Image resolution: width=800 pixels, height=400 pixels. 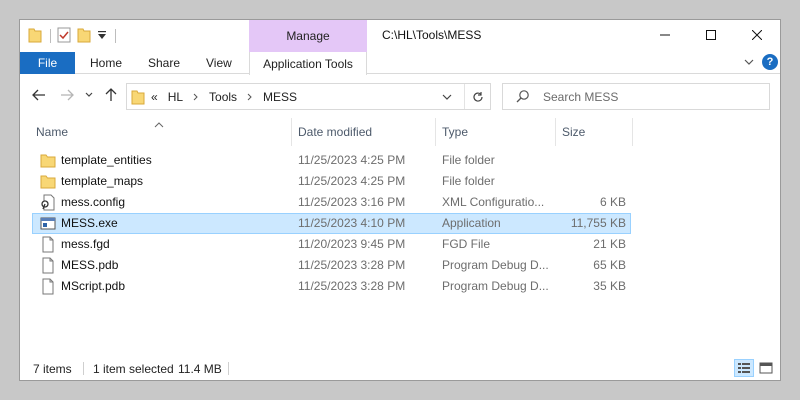 I want to click on search-box, so click(x=636, y=96).